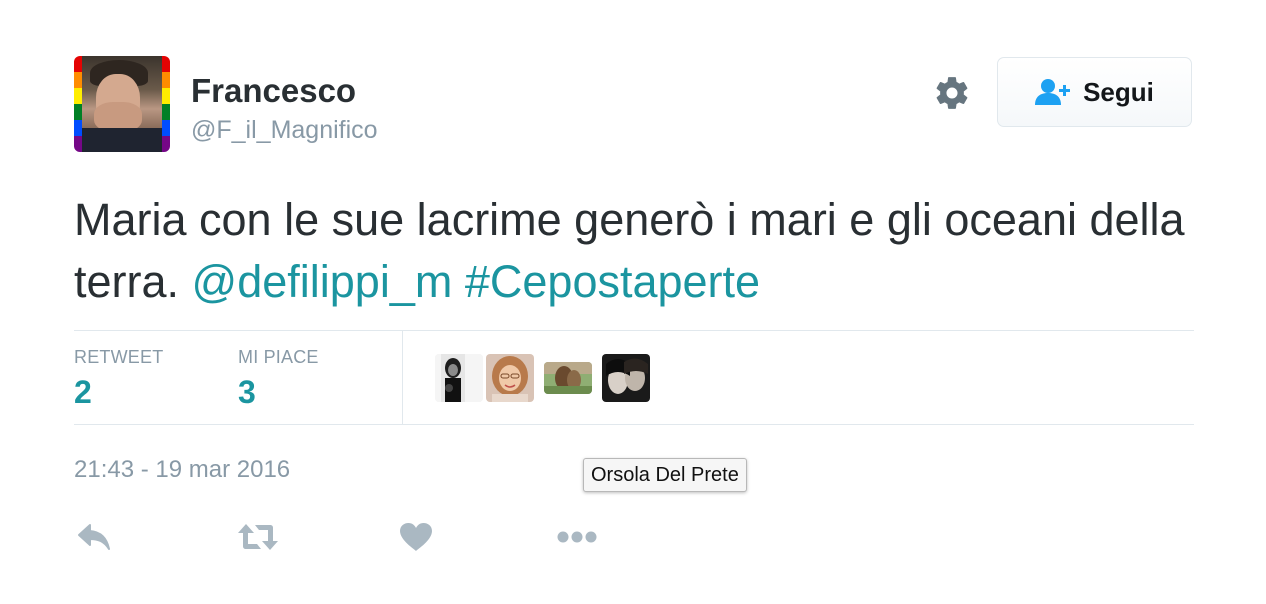 This screenshot has height=604, width=1266. Describe the element at coordinates (634, 424) in the screenshot. I see `divider-bottom` at that location.